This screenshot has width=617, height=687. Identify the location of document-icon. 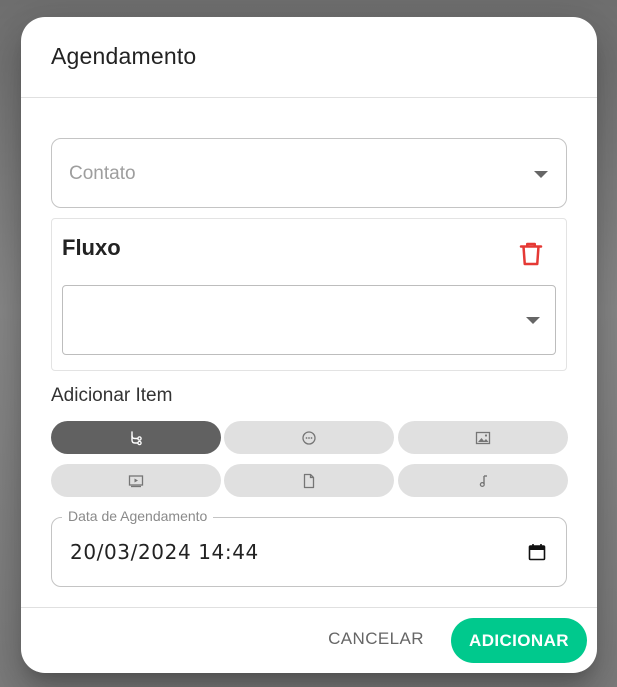
(309, 480).